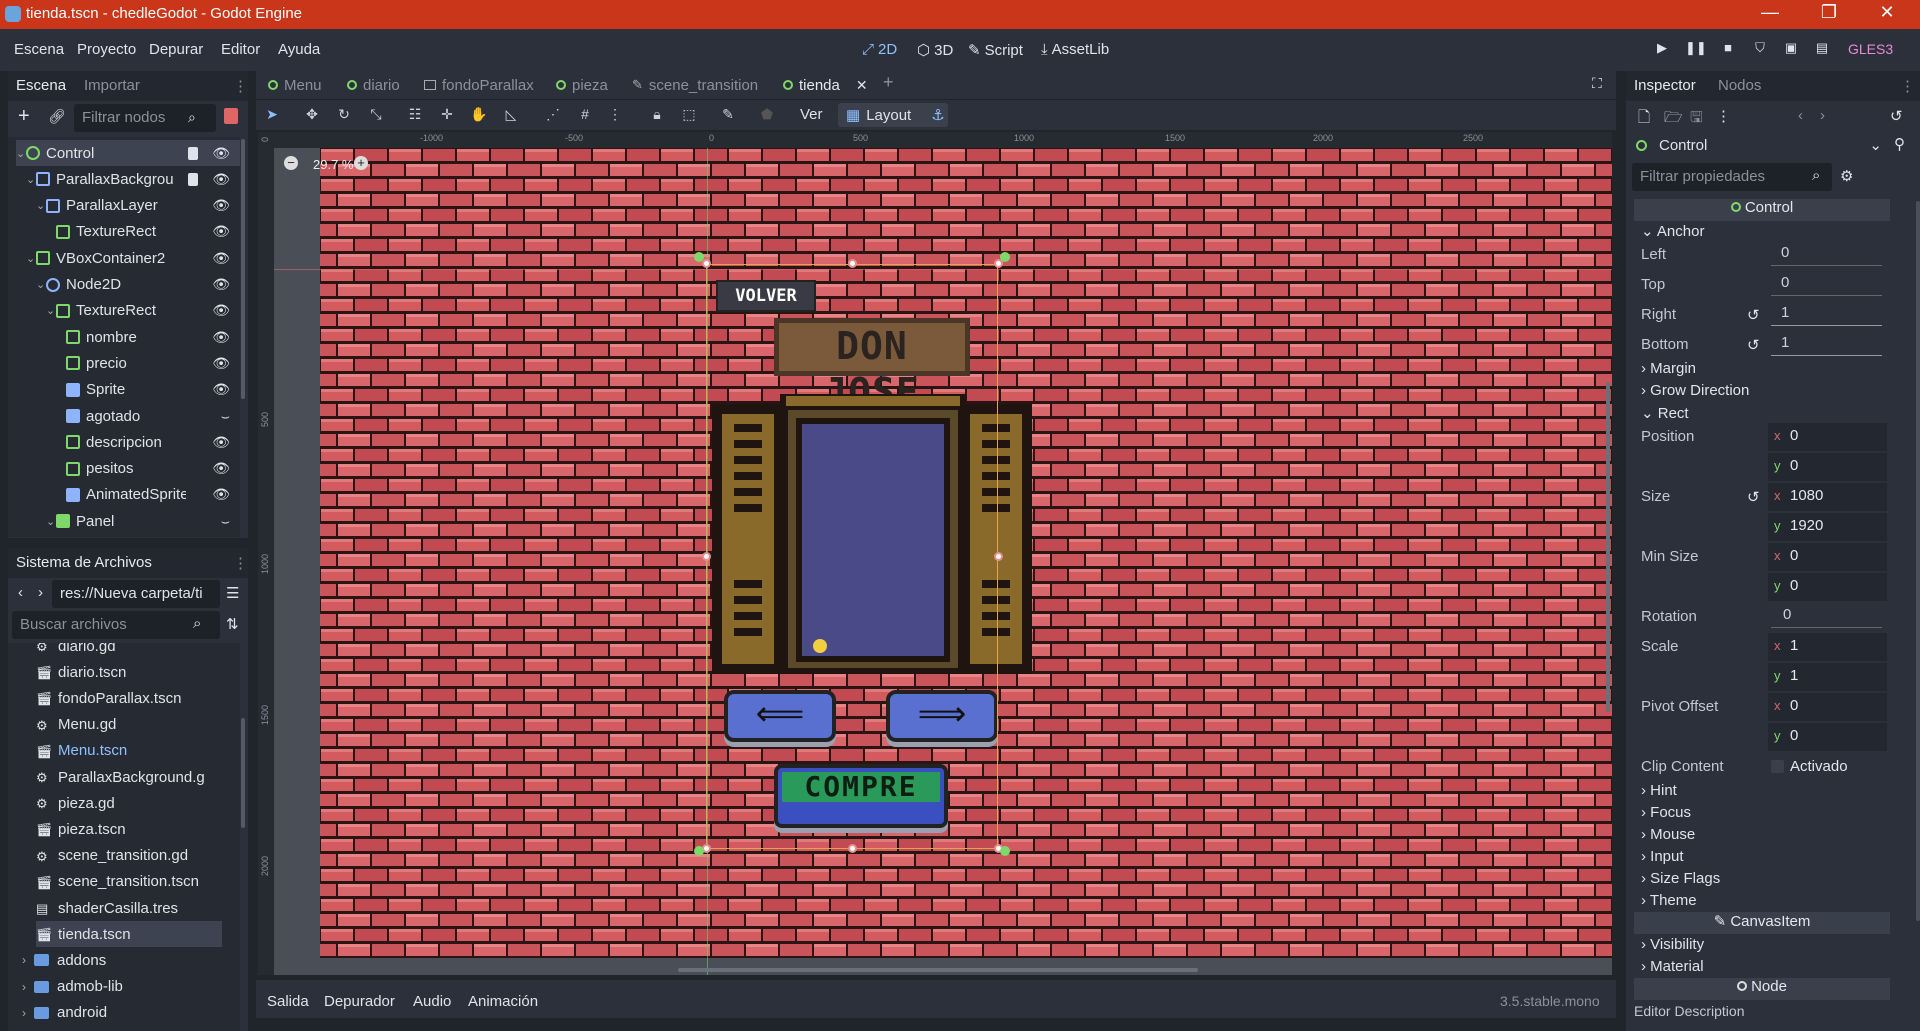 The height and width of the screenshot is (1031, 1920). Describe the element at coordinates (1827, 647) in the screenshot. I see `scale-x-field: x1` at that location.